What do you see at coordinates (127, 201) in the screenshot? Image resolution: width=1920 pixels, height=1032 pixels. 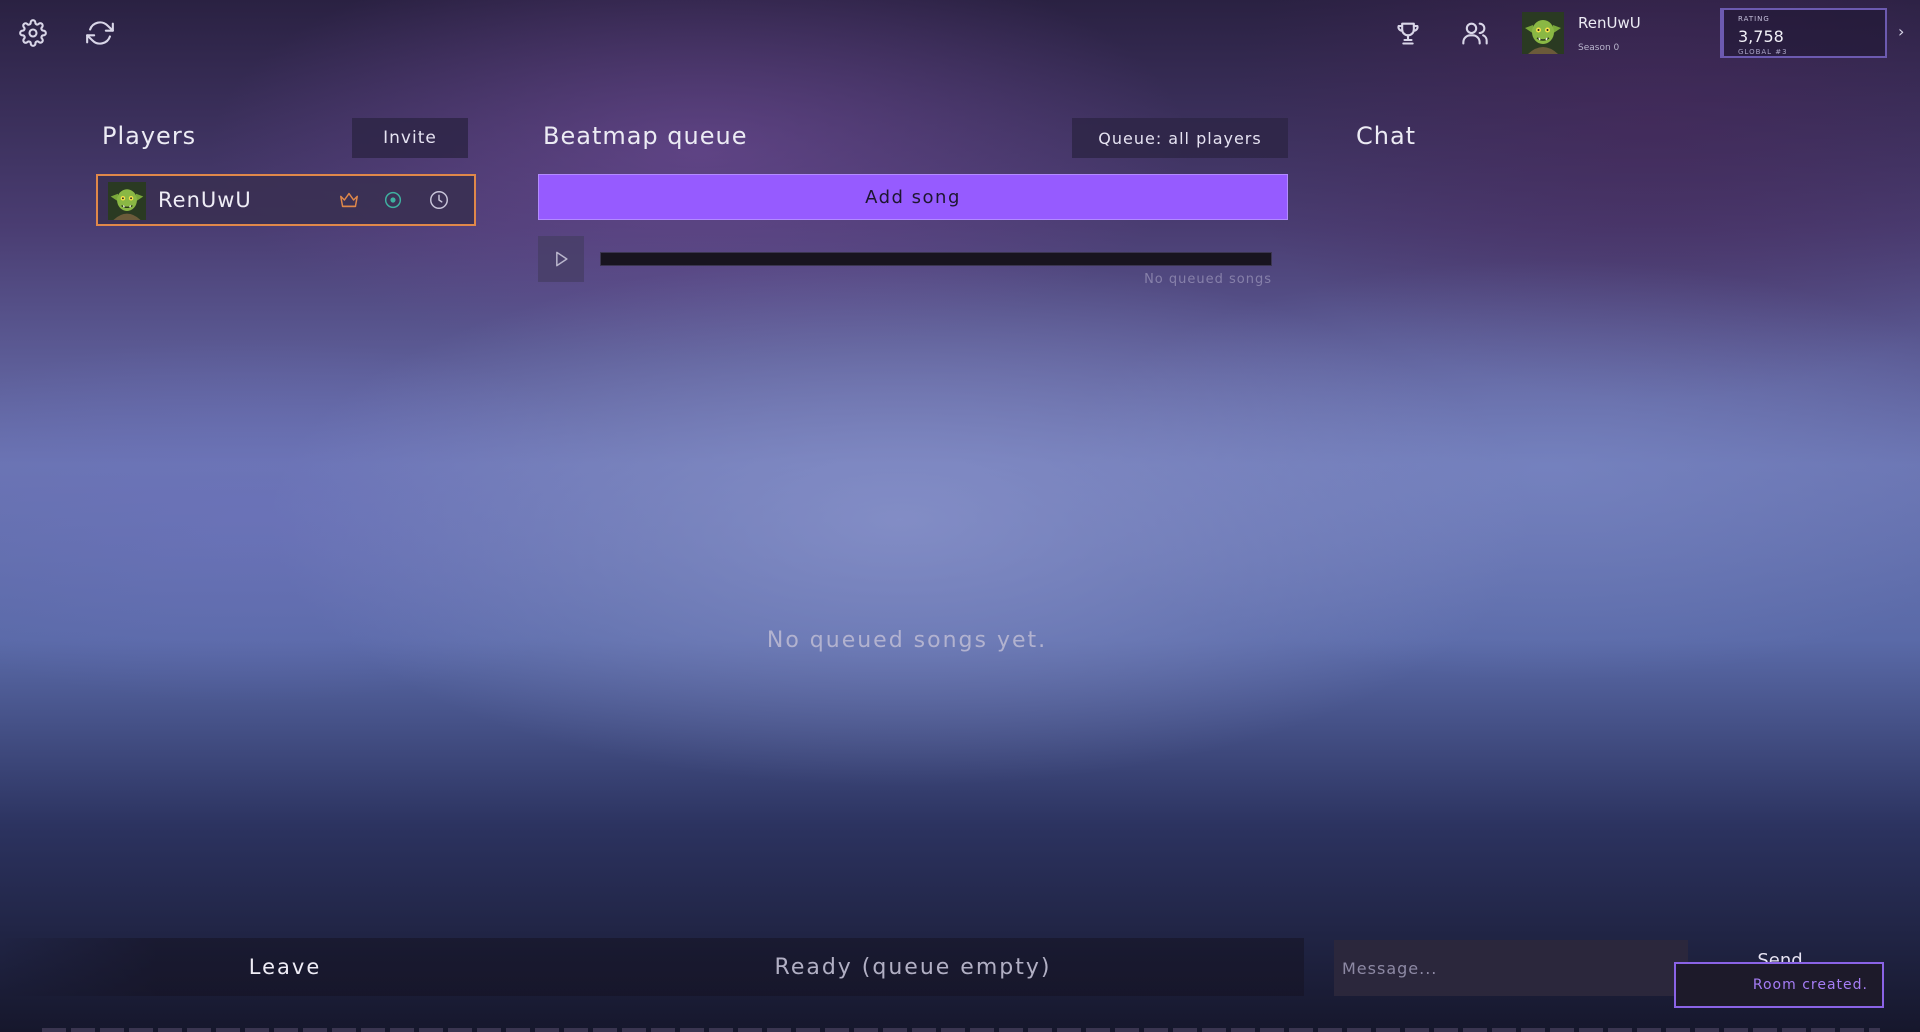 I see `player-avatar` at bounding box center [127, 201].